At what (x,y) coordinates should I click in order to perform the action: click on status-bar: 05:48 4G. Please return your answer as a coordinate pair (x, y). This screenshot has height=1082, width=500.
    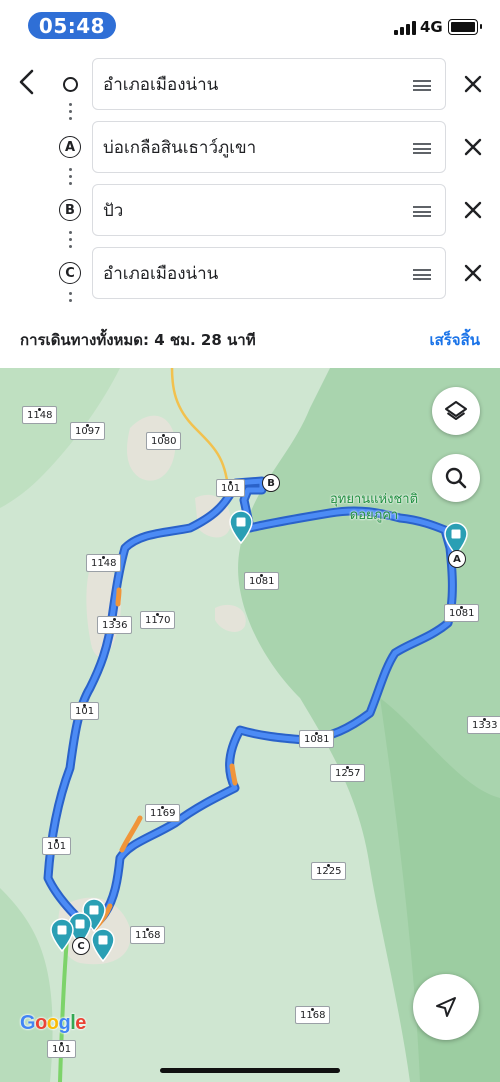
    Looking at the image, I should click on (250, 25).